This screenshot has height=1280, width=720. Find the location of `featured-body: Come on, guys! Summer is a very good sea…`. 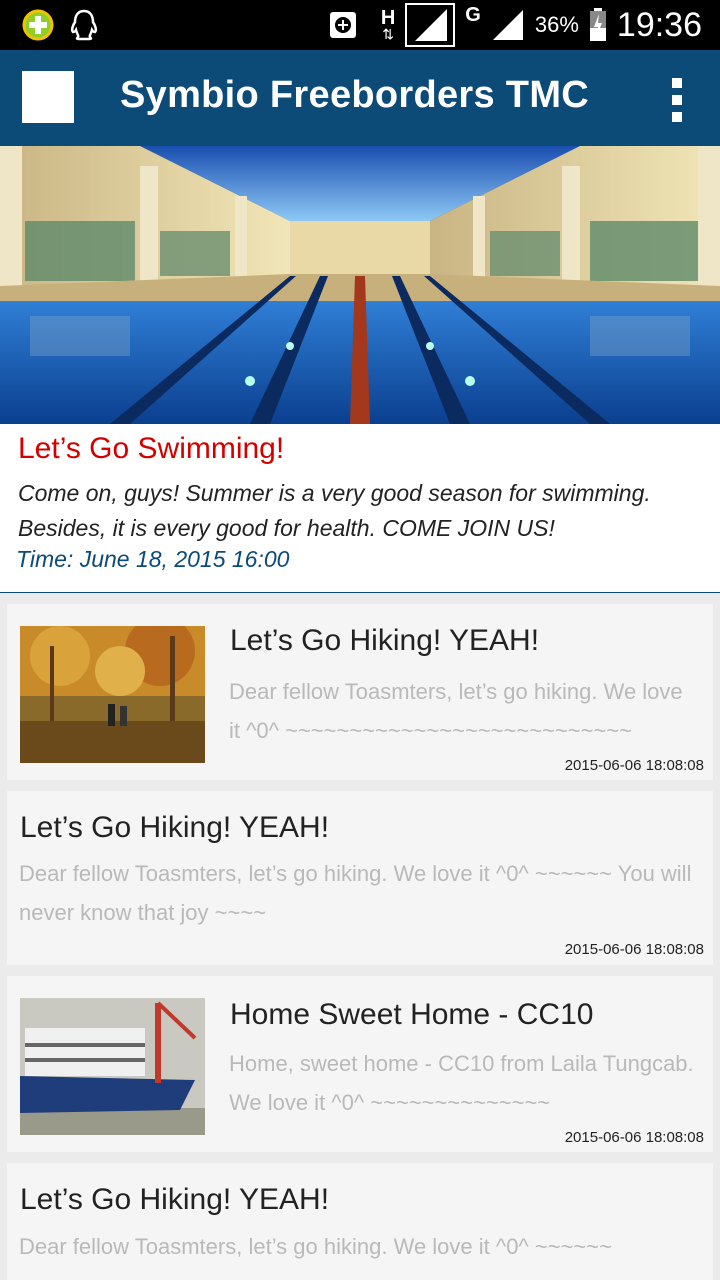

featured-body: Come on, guys! Summer is a very good sea… is located at coordinates (334, 510).